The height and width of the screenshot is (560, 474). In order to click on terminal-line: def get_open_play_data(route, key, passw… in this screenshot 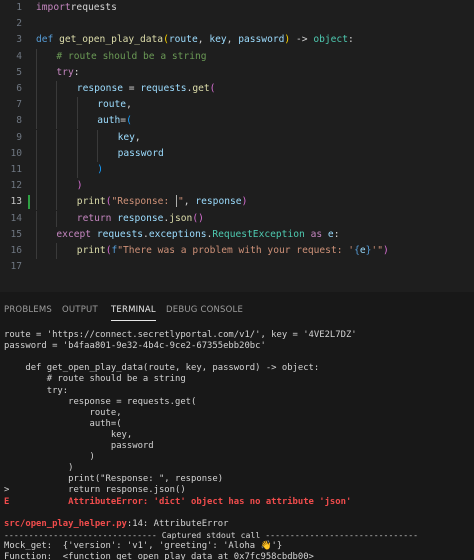, I will do `click(162, 368)`.